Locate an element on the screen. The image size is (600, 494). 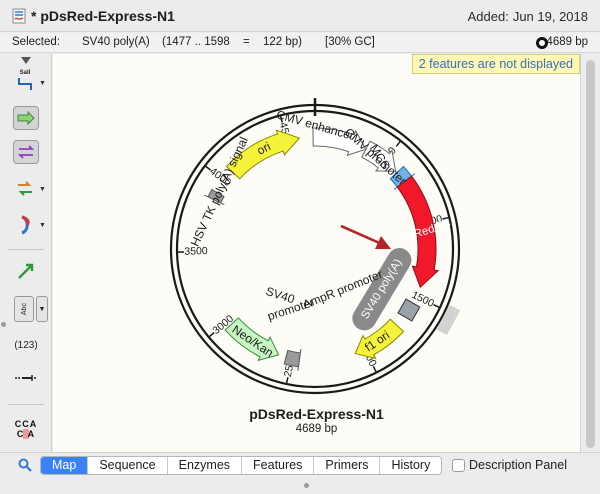
ruler-tool is located at coordinates (26, 378).